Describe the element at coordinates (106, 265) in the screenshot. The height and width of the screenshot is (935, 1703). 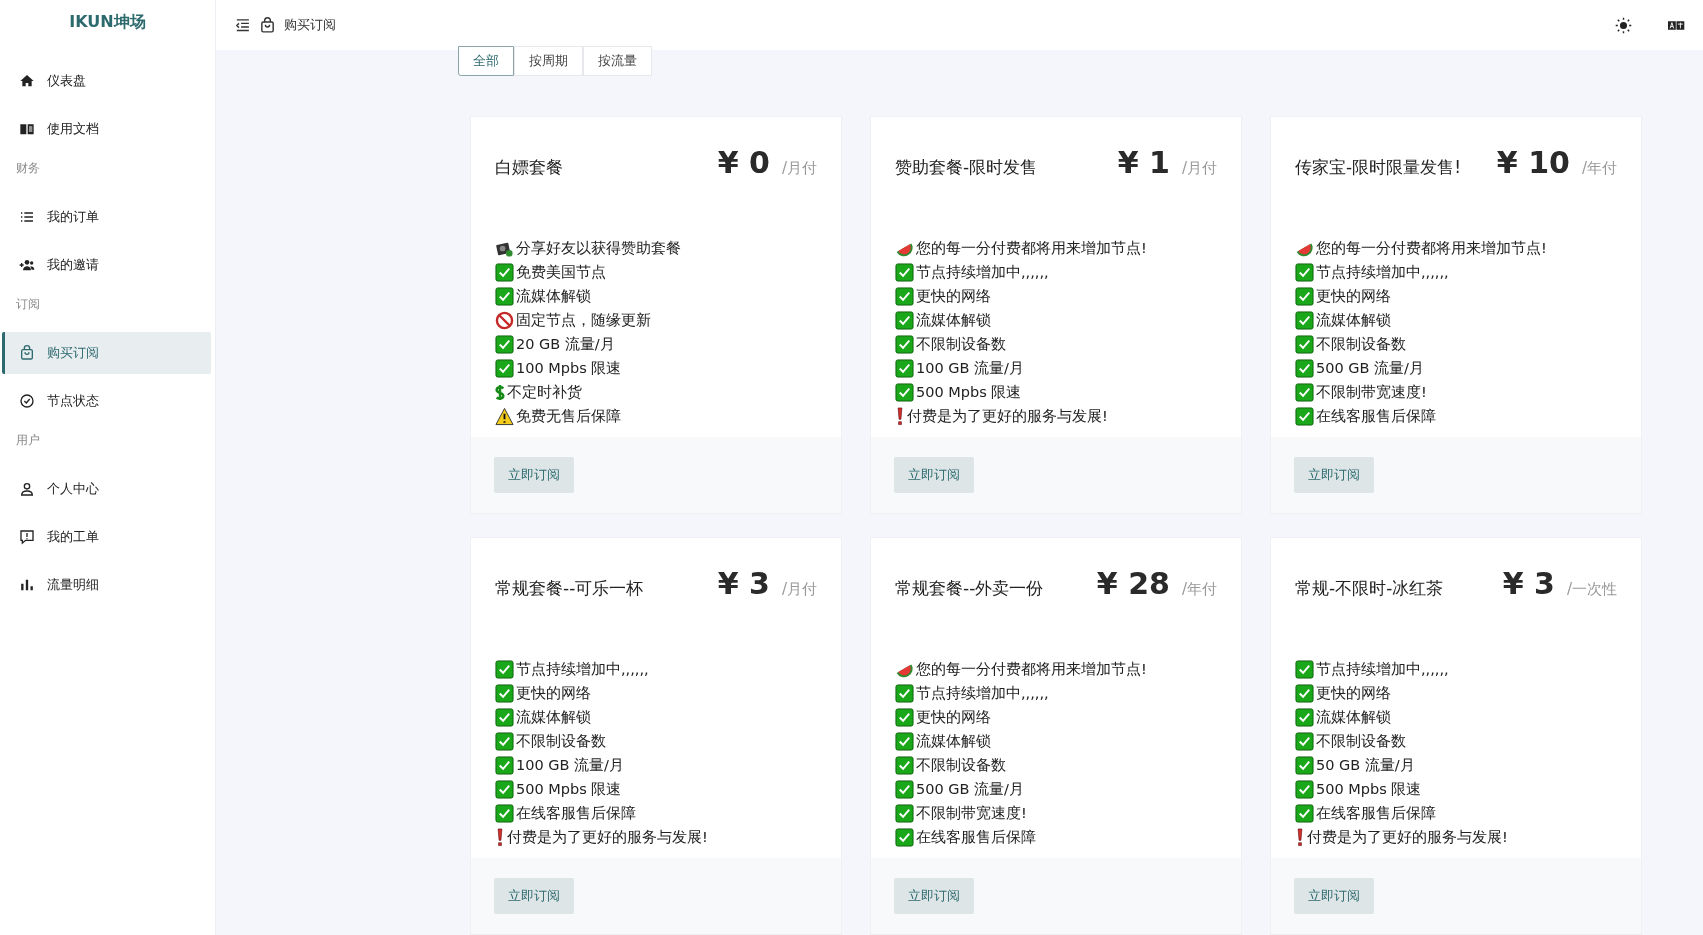
I see `sidebar-item: 我的邀请` at that location.